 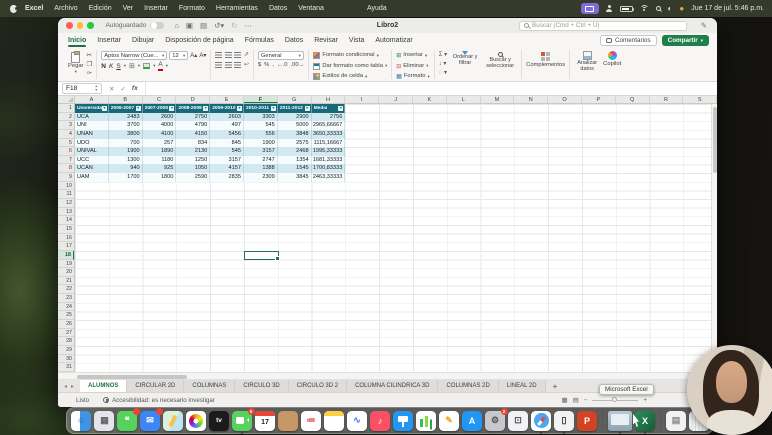 What do you see at coordinates (14, 8) in the screenshot?
I see `apple-menu-icon` at bounding box center [14, 8].